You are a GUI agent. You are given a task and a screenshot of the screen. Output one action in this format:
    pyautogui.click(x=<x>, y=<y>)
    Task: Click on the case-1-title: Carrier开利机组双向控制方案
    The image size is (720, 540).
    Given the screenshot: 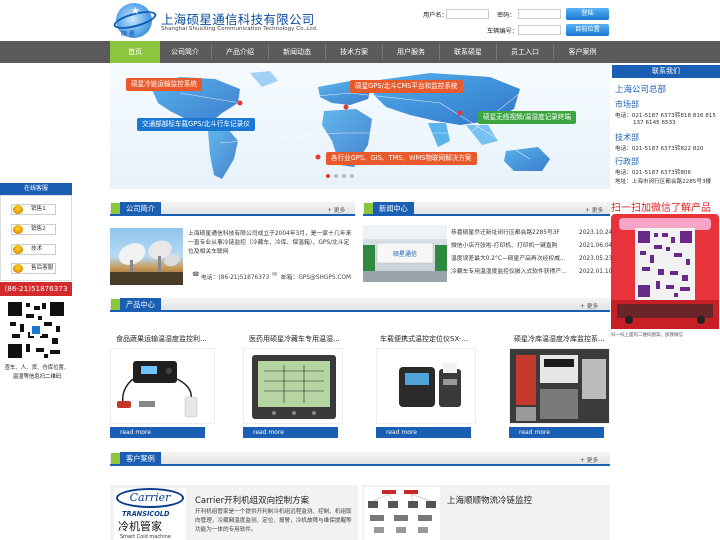 What is the action you would take?
    pyautogui.click(x=252, y=500)
    